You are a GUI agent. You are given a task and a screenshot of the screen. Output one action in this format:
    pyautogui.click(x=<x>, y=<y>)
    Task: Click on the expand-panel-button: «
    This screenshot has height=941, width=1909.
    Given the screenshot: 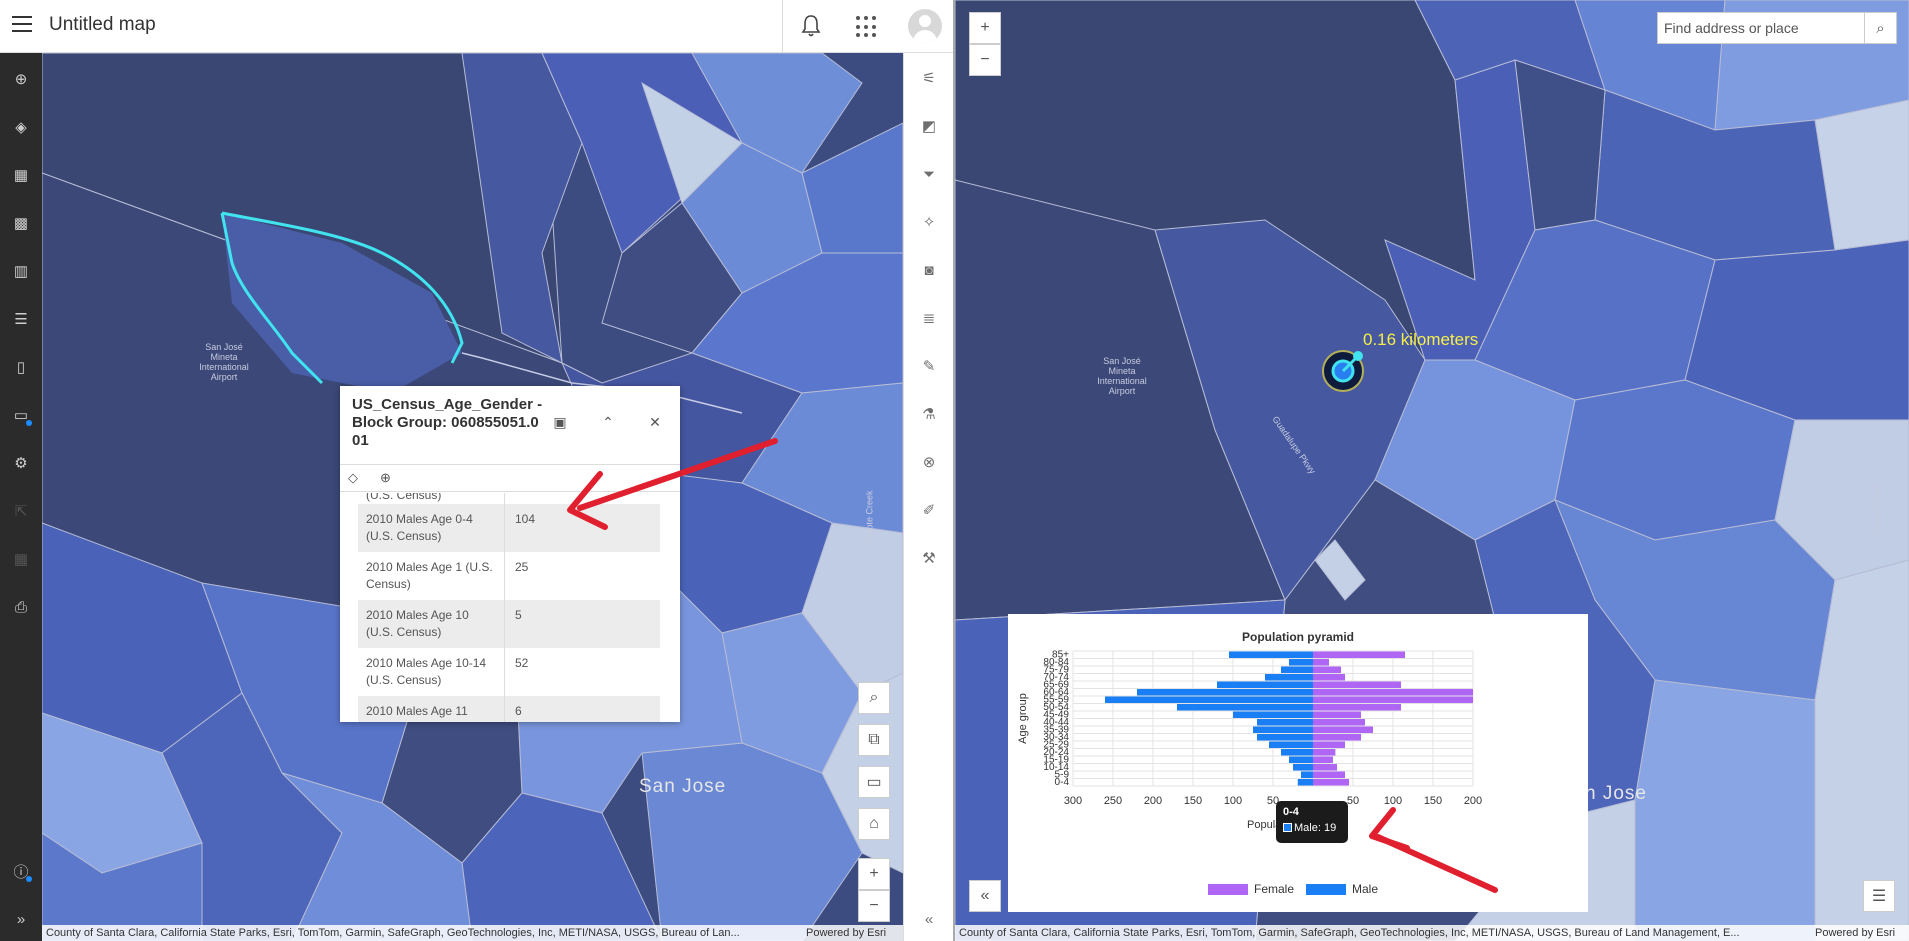 What is the action you would take?
    pyautogui.click(x=985, y=896)
    